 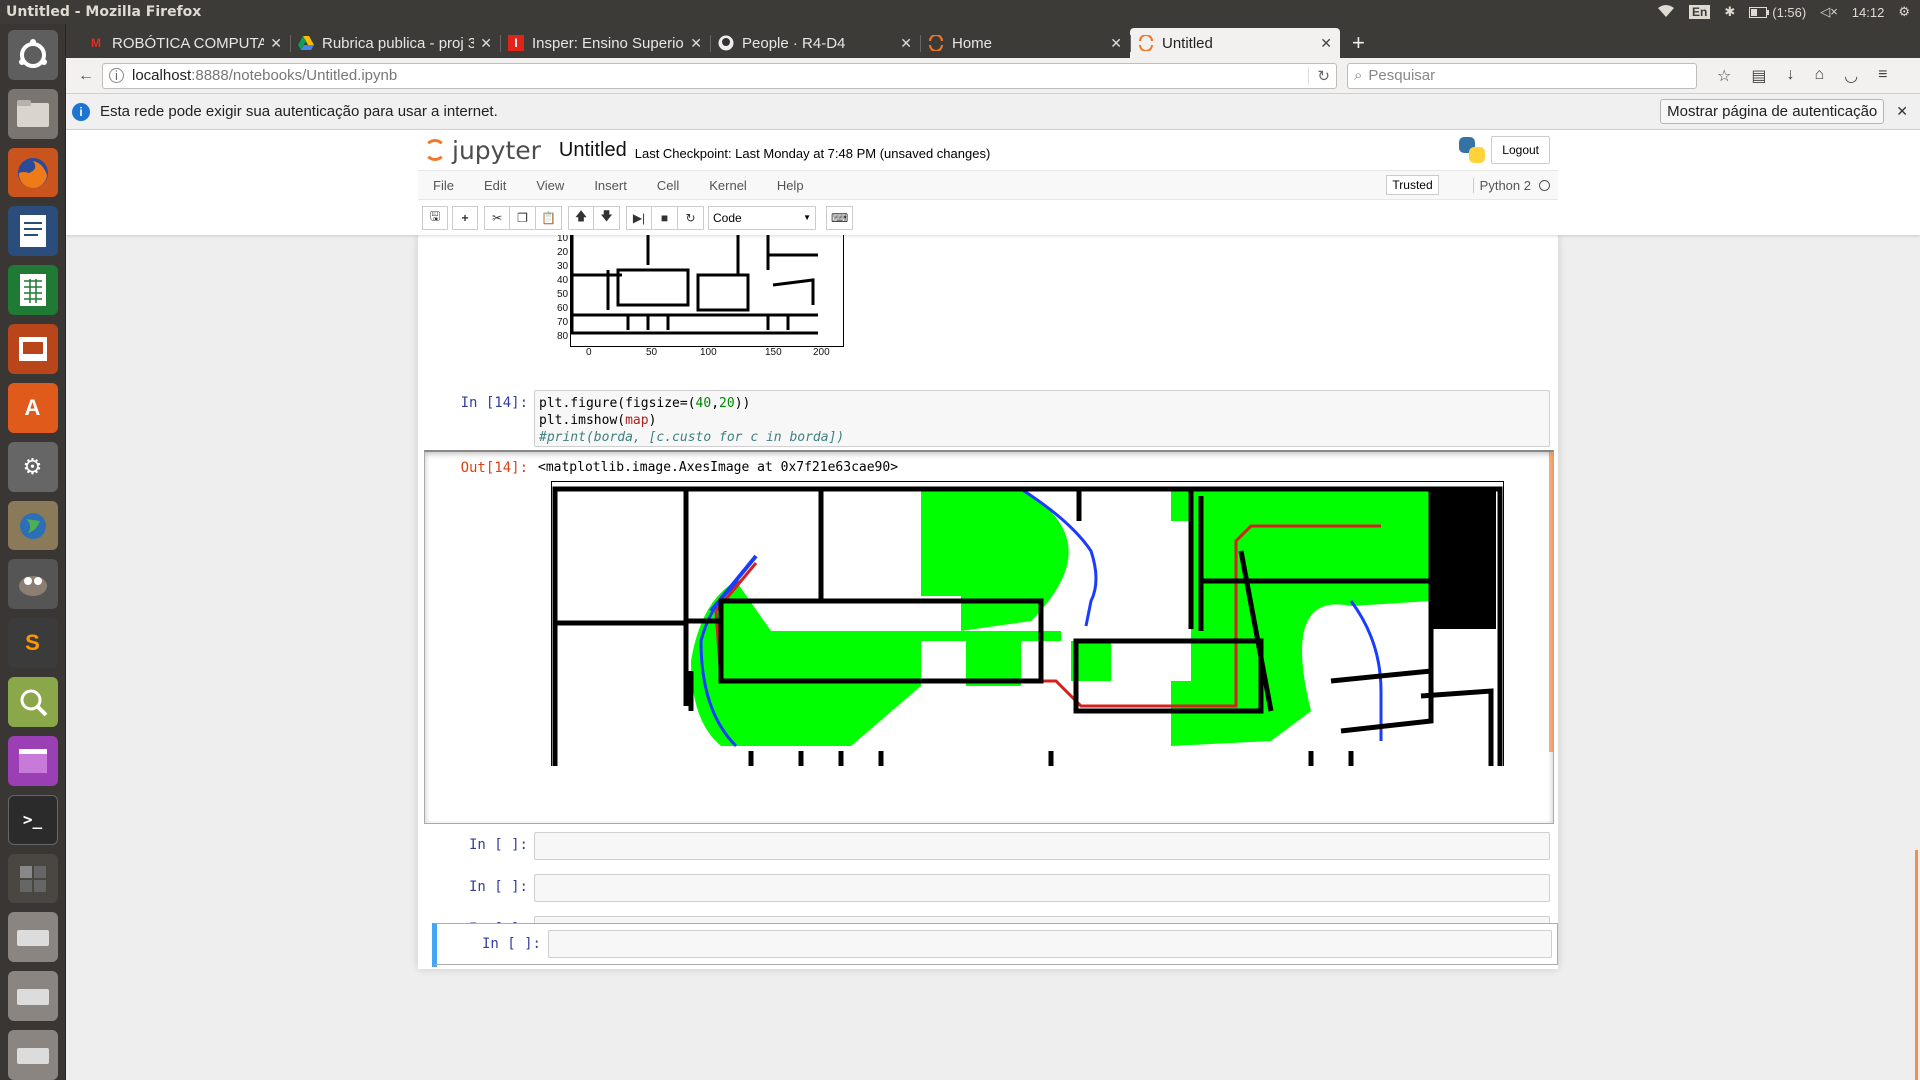 I want to click on paste-icon: 📋, so click(x=549, y=217).